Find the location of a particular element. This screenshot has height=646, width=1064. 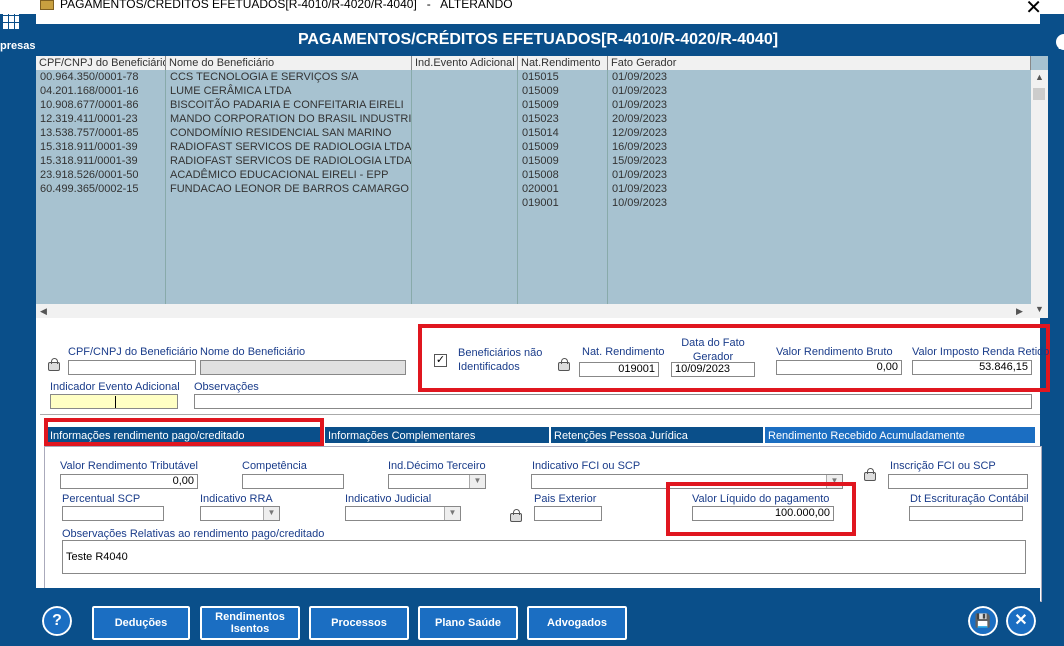

scroll-left-icon: ◀ is located at coordinates (43, 311).